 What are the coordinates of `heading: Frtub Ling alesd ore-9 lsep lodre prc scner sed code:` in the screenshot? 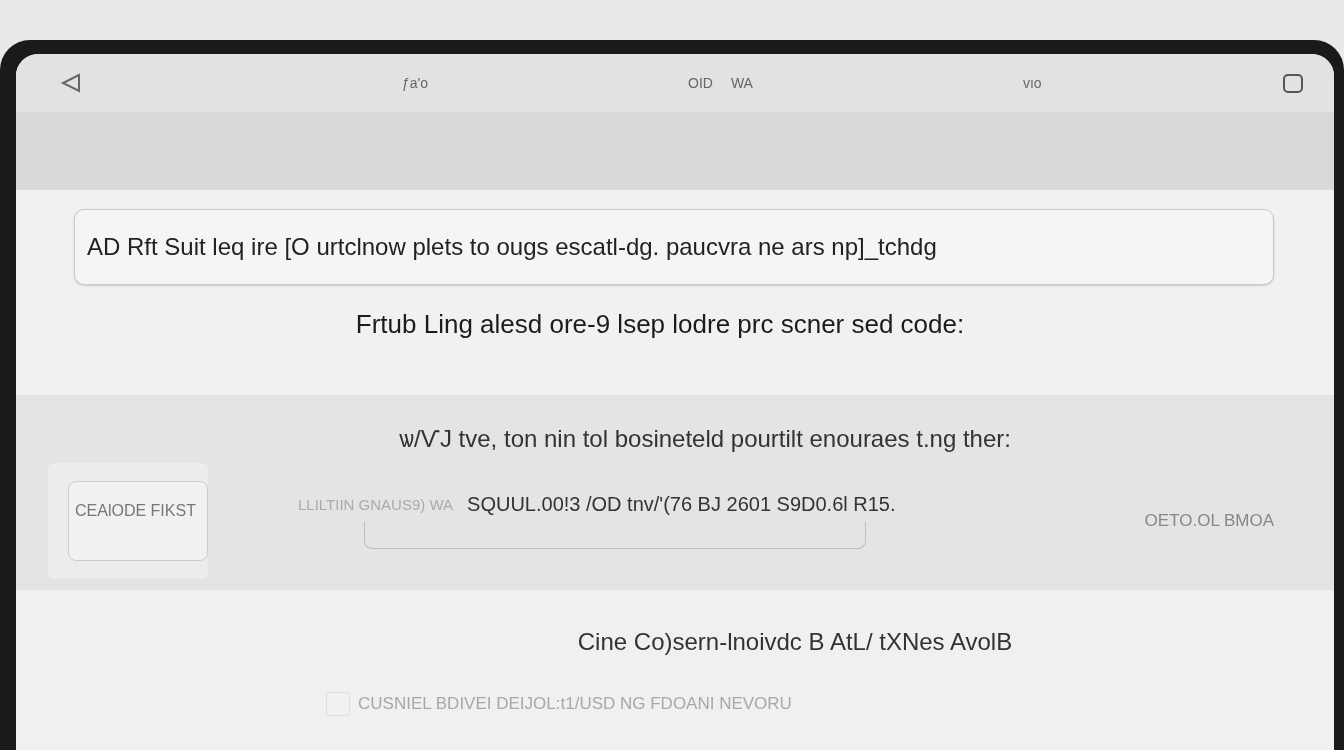 It's located at (660, 324).